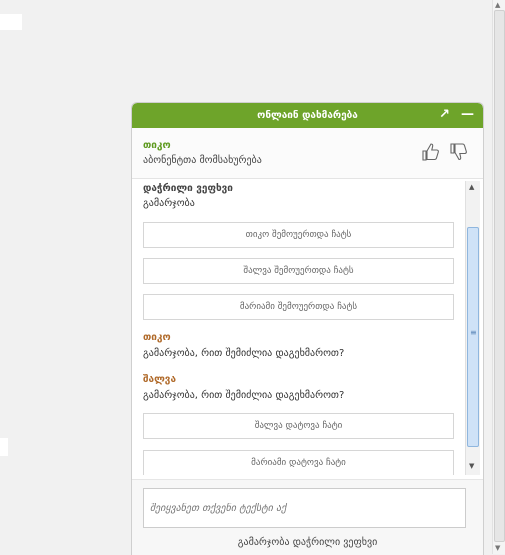 This screenshot has height=555, width=505. I want to click on message-sender: დაჭრილი ვეფხვი, so click(188, 188).